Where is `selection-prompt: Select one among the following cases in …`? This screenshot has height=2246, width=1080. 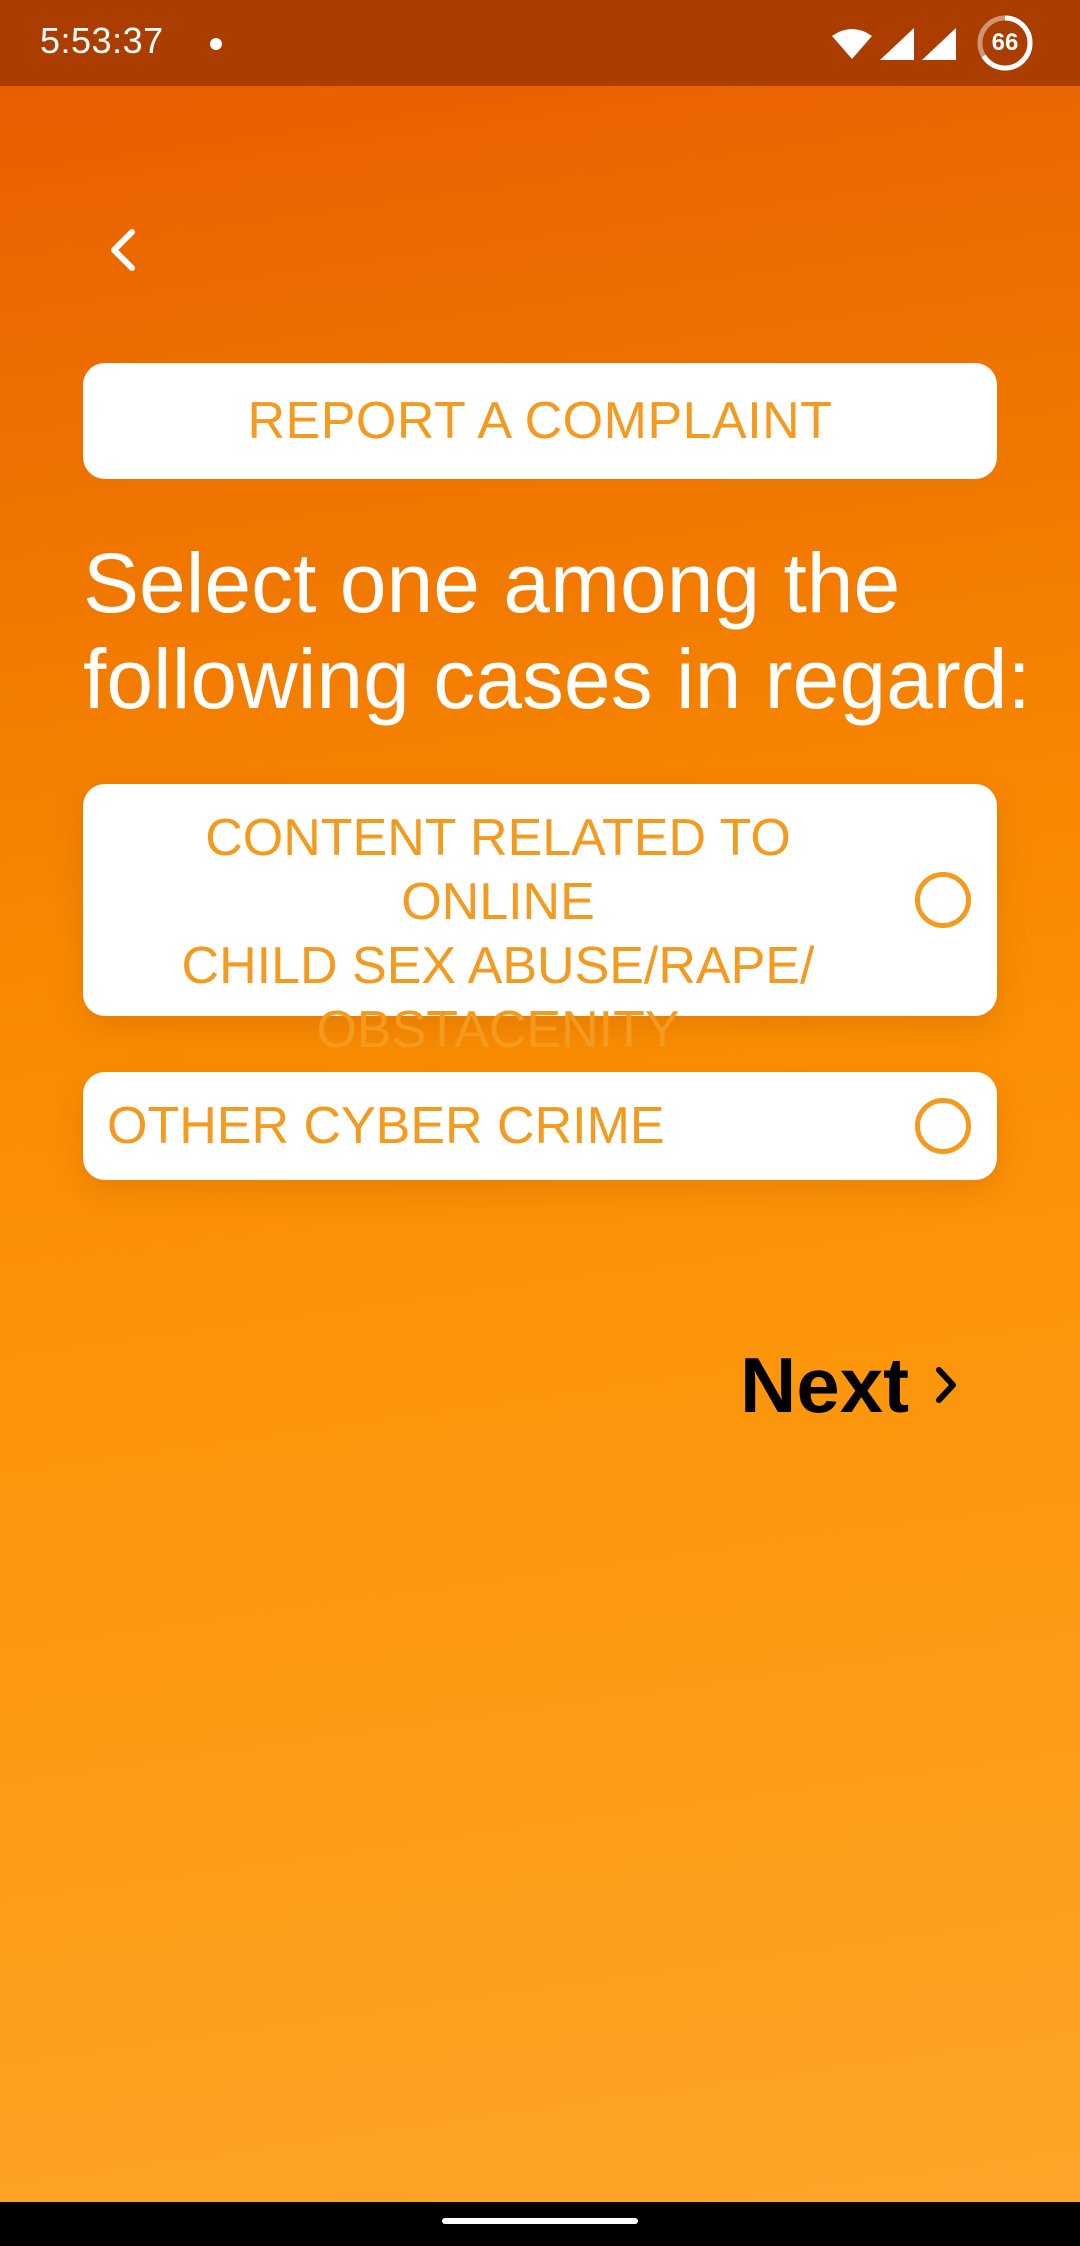
selection-prompt: Select one among the following cases in … is located at coordinates (563, 631).